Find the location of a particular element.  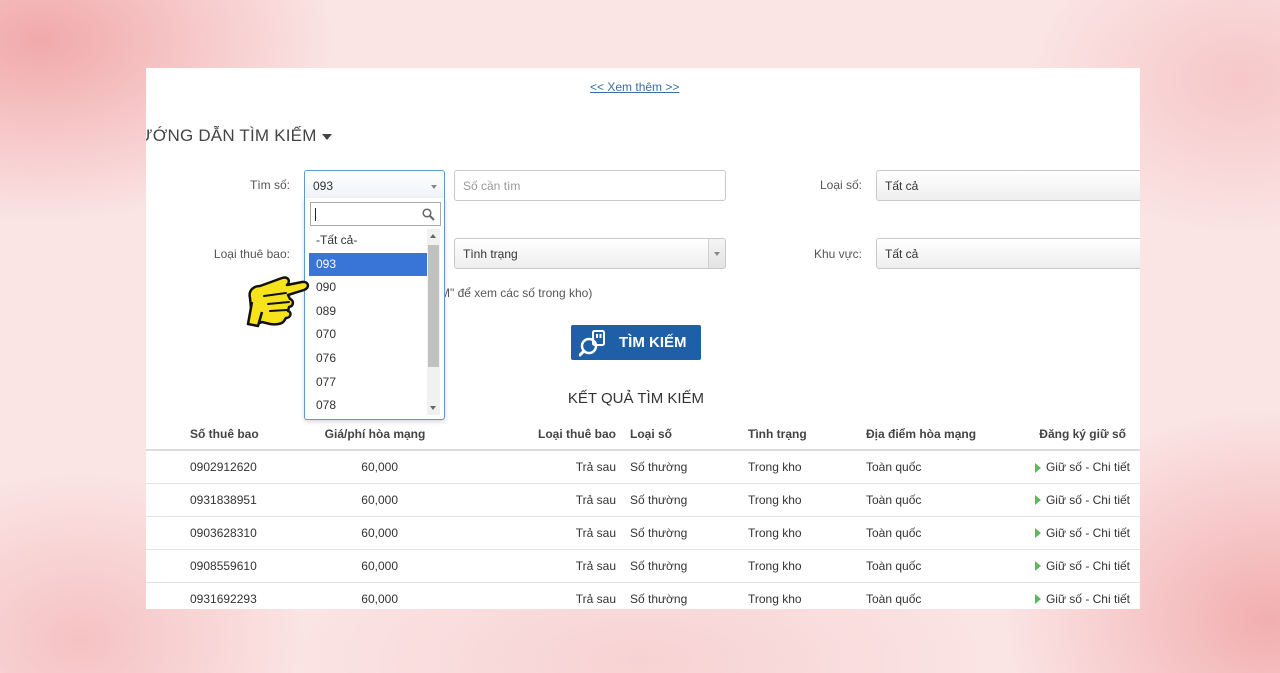

scroll-down-icon is located at coordinates (433, 408).